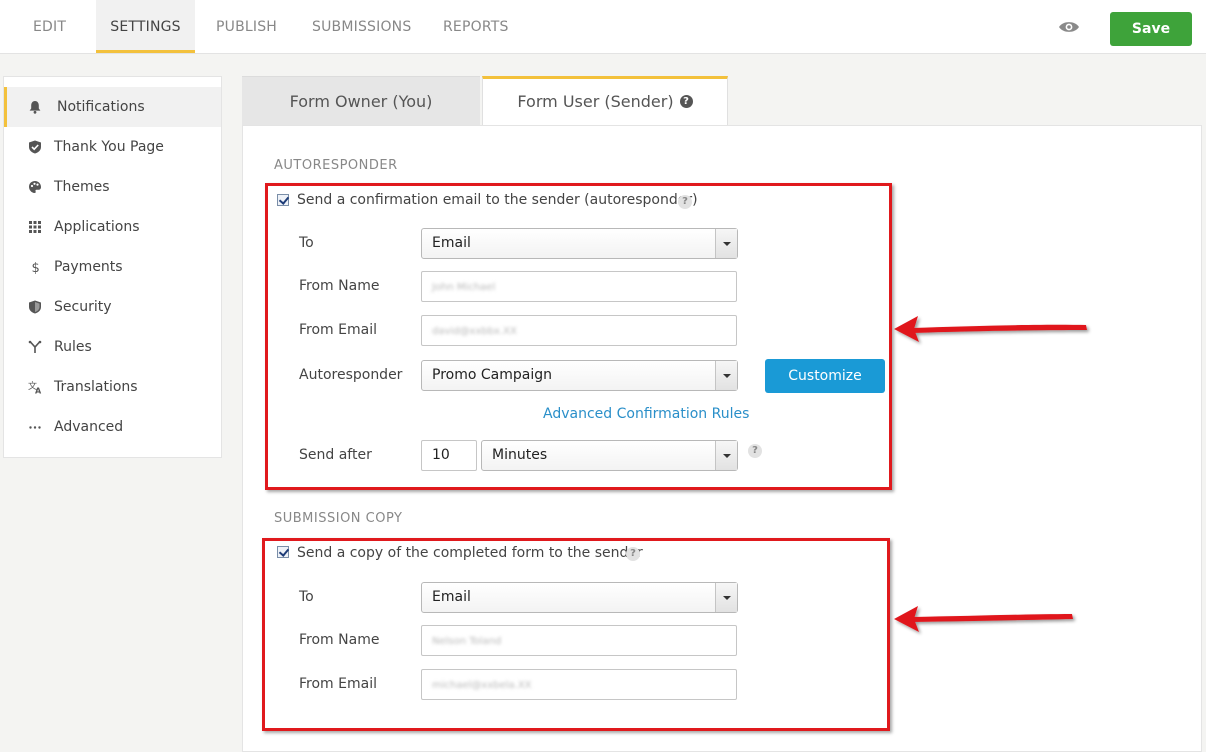 This screenshot has width=1206, height=752. I want to click on tab-publish: PUBLISH, so click(246, 26).